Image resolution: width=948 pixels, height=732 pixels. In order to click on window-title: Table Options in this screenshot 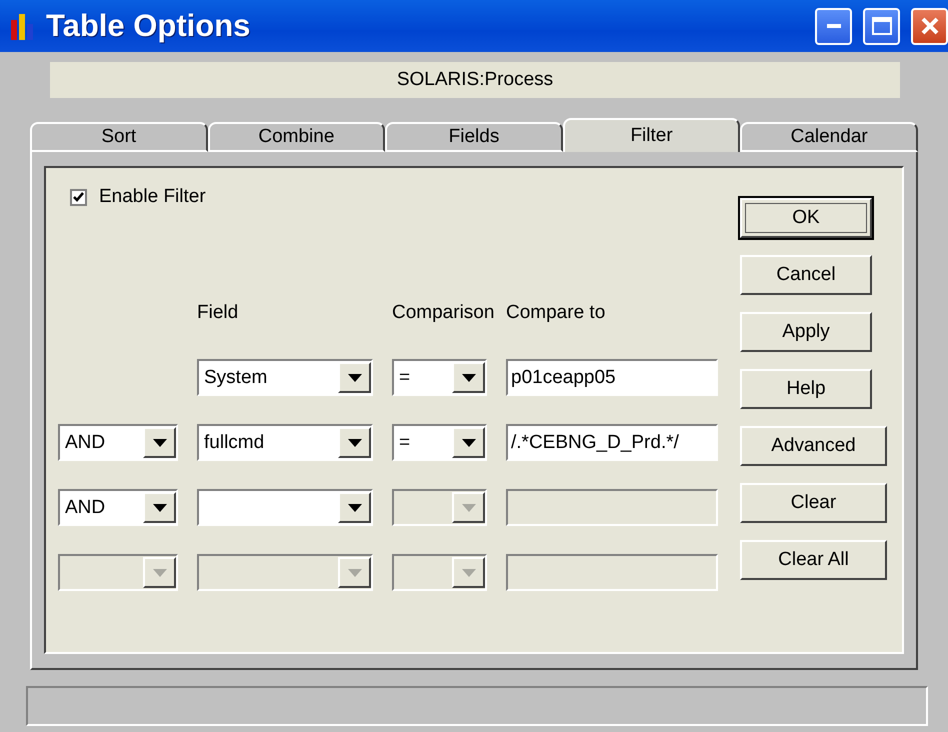, I will do `click(149, 26)`.